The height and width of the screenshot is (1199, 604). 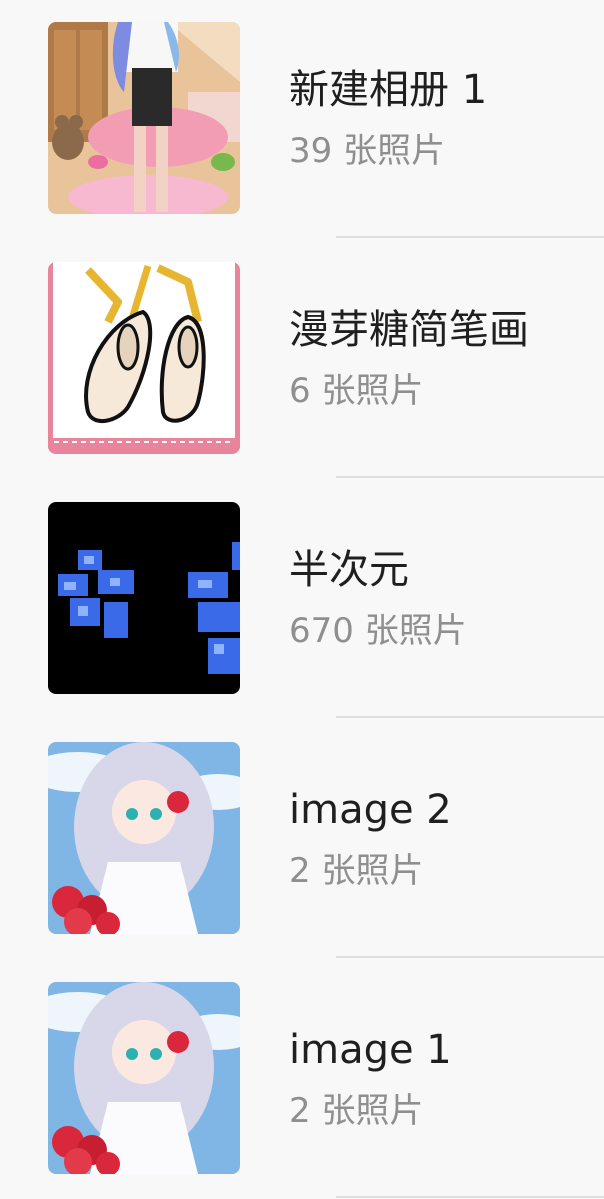 I want to click on anime-girl-bedroom-image, so click(x=144, y=118).